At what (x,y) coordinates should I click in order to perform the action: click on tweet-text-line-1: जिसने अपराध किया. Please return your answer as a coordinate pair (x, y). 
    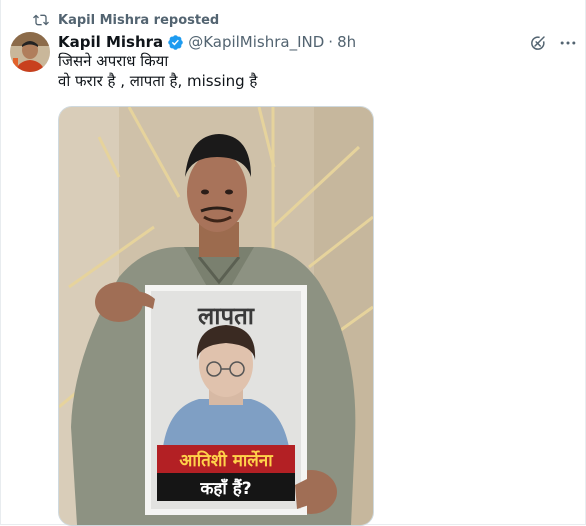
    Looking at the image, I should click on (113, 61).